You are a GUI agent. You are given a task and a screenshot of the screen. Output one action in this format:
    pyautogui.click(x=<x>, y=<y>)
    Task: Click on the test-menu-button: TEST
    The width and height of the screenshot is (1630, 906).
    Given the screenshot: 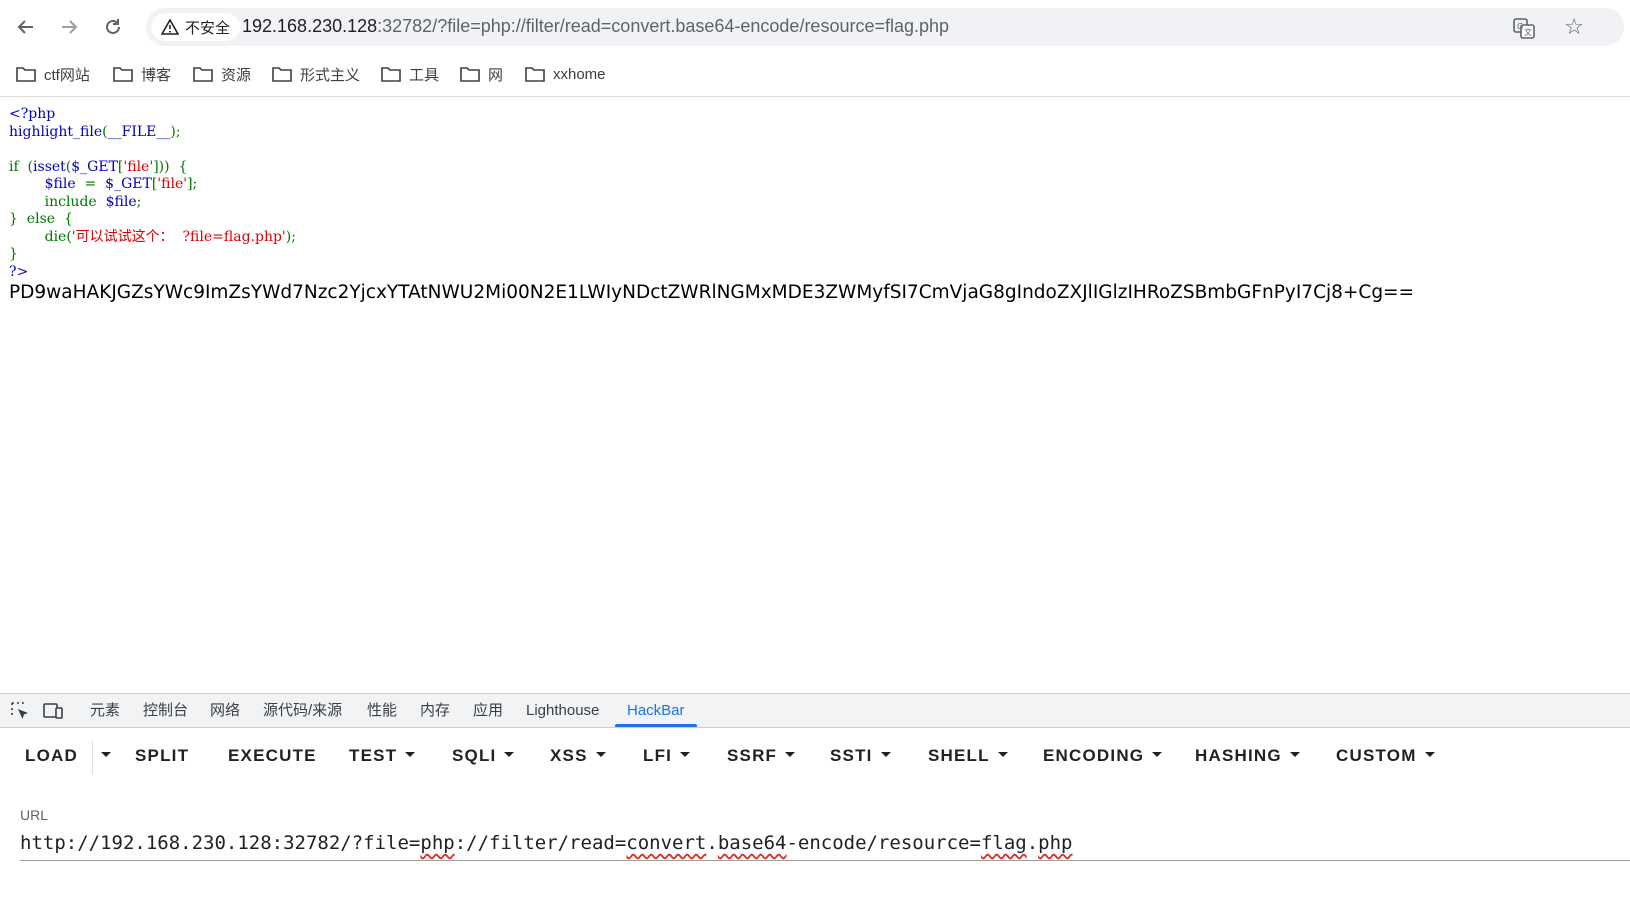 What is the action you would take?
    pyautogui.click(x=382, y=756)
    